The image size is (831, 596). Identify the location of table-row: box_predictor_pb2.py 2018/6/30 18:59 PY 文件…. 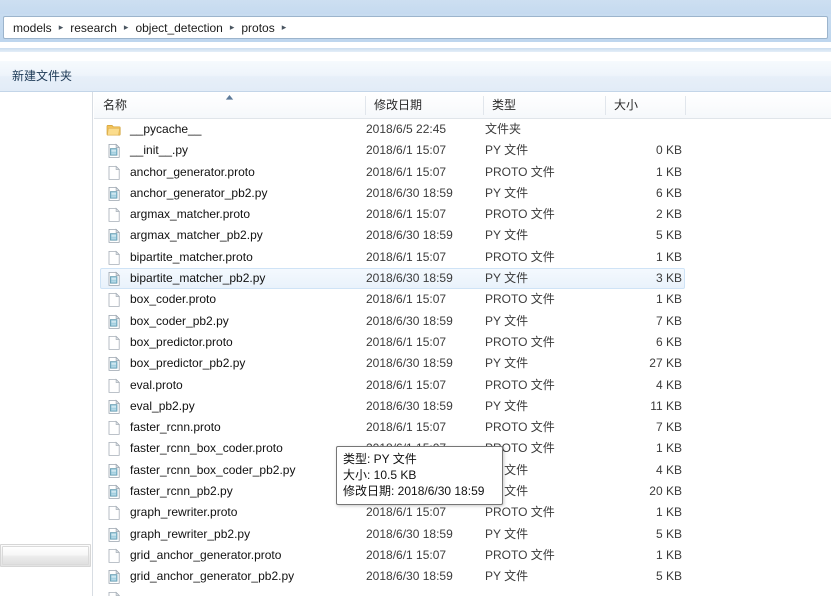
(462, 363).